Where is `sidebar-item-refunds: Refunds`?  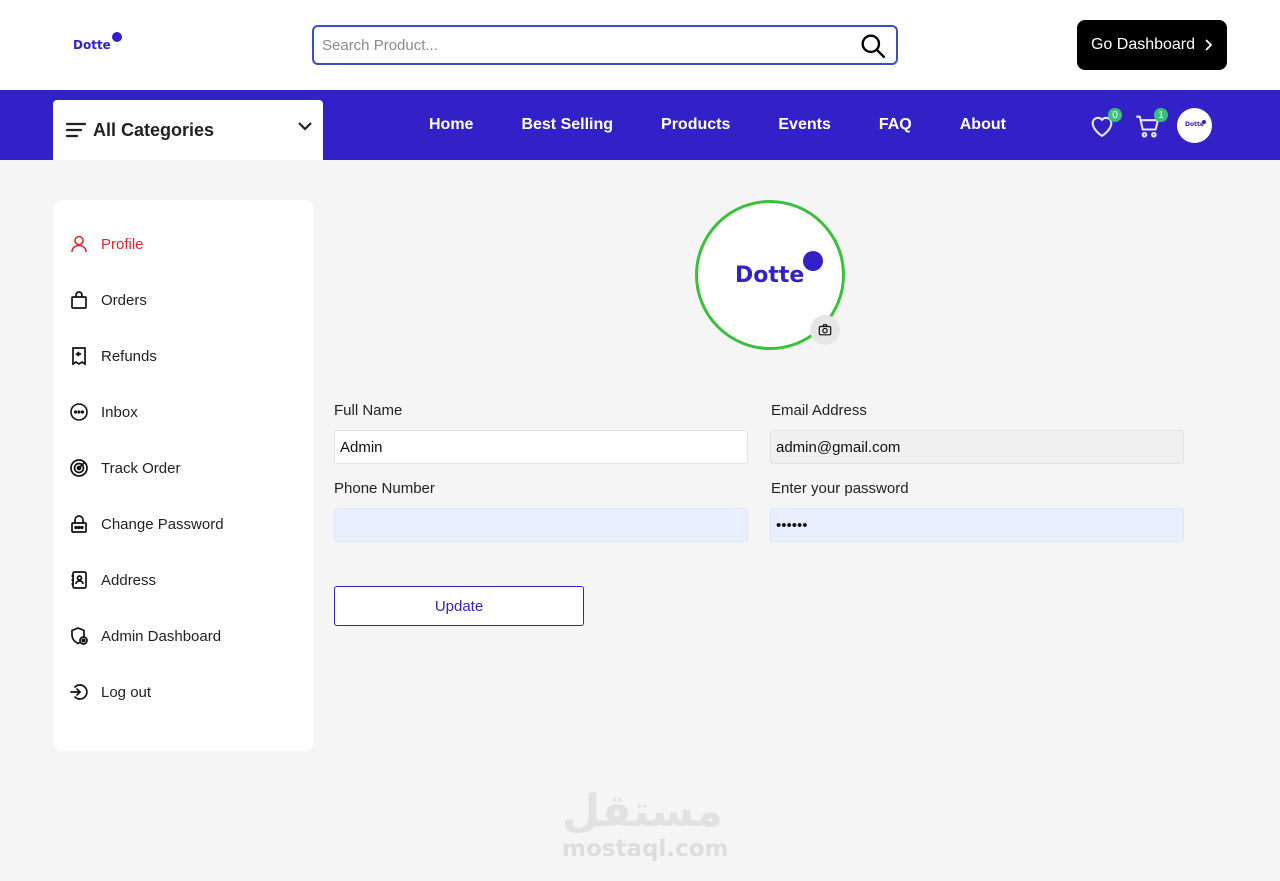 sidebar-item-refunds: Refunds is located at coordinates (113, 356).